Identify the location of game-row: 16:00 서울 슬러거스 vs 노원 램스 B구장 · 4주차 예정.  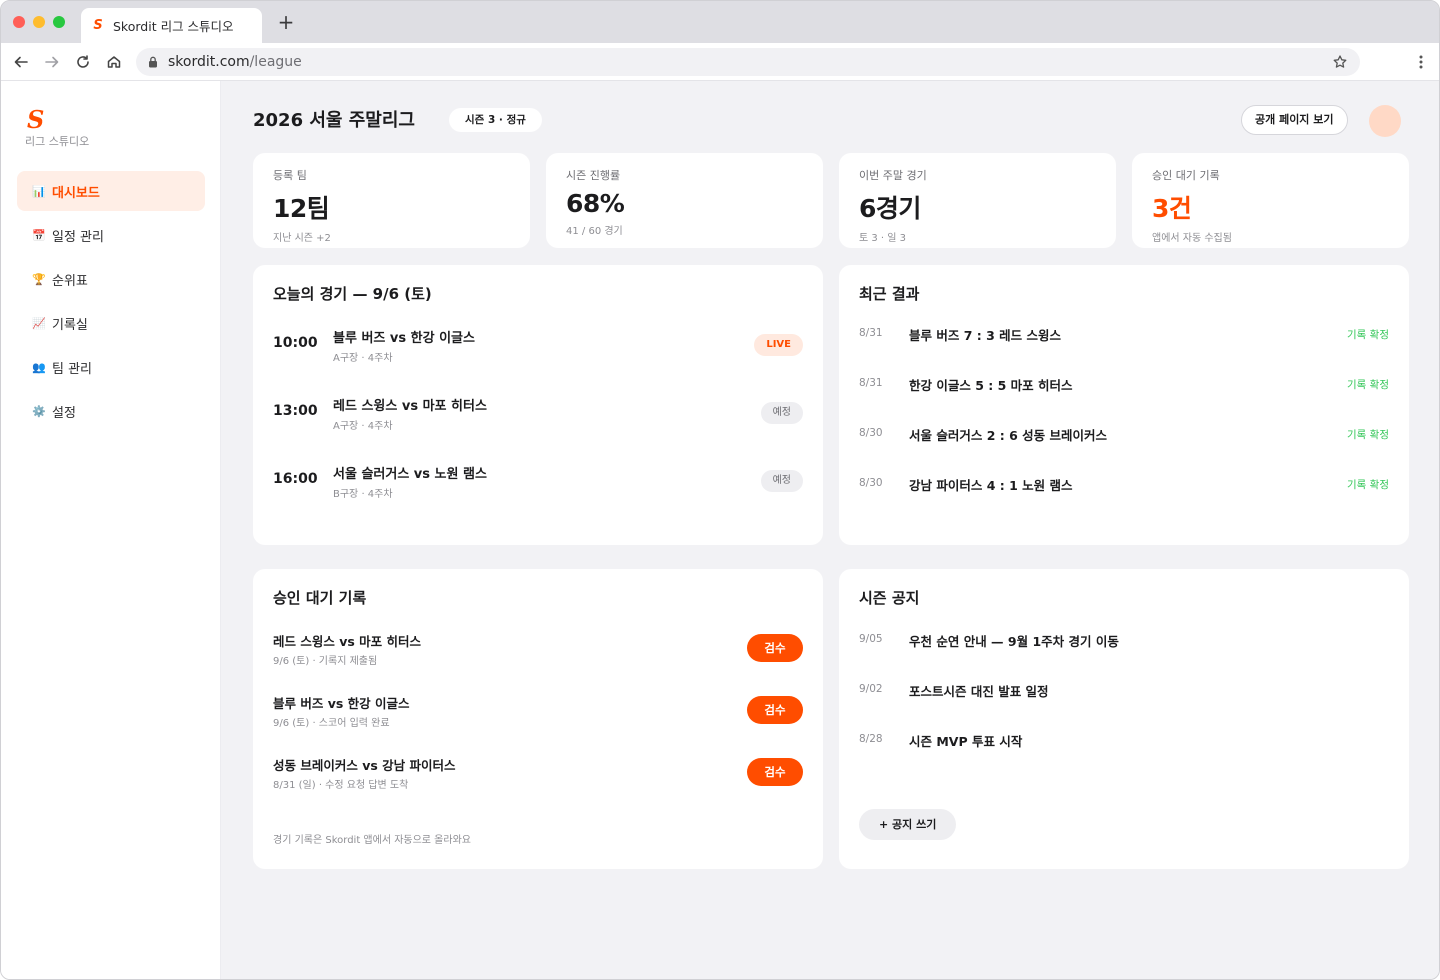
(538, 483).